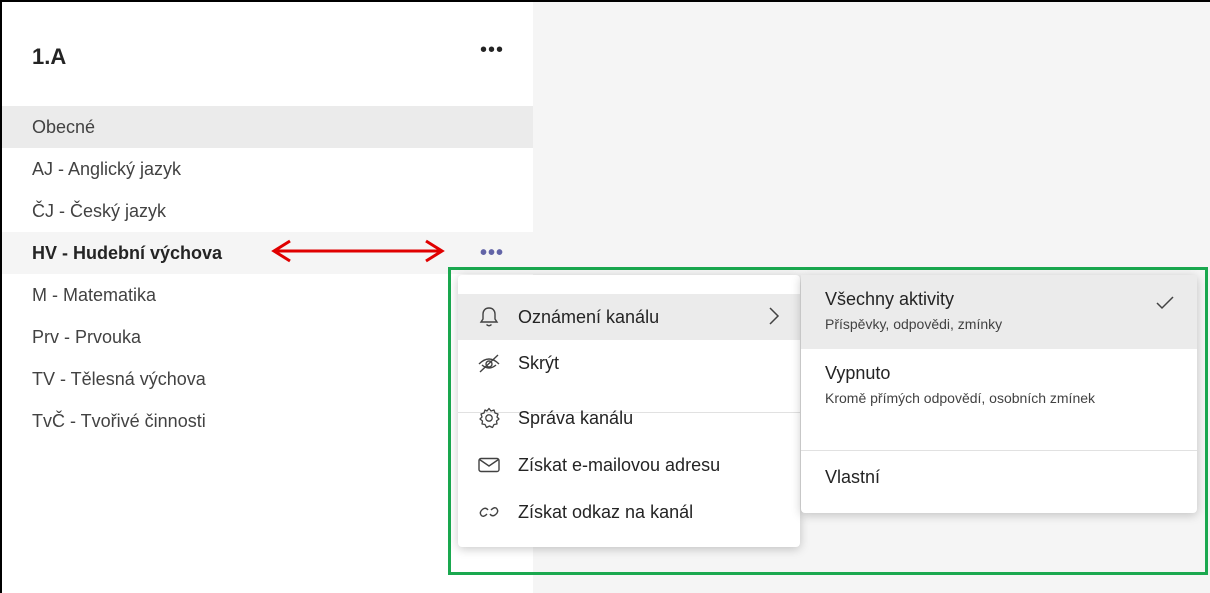  What do you see at coordinates (267, 127) in the screenshot?
I see `channel-item-obecne: Obecné` at bounding box center [267, 127].